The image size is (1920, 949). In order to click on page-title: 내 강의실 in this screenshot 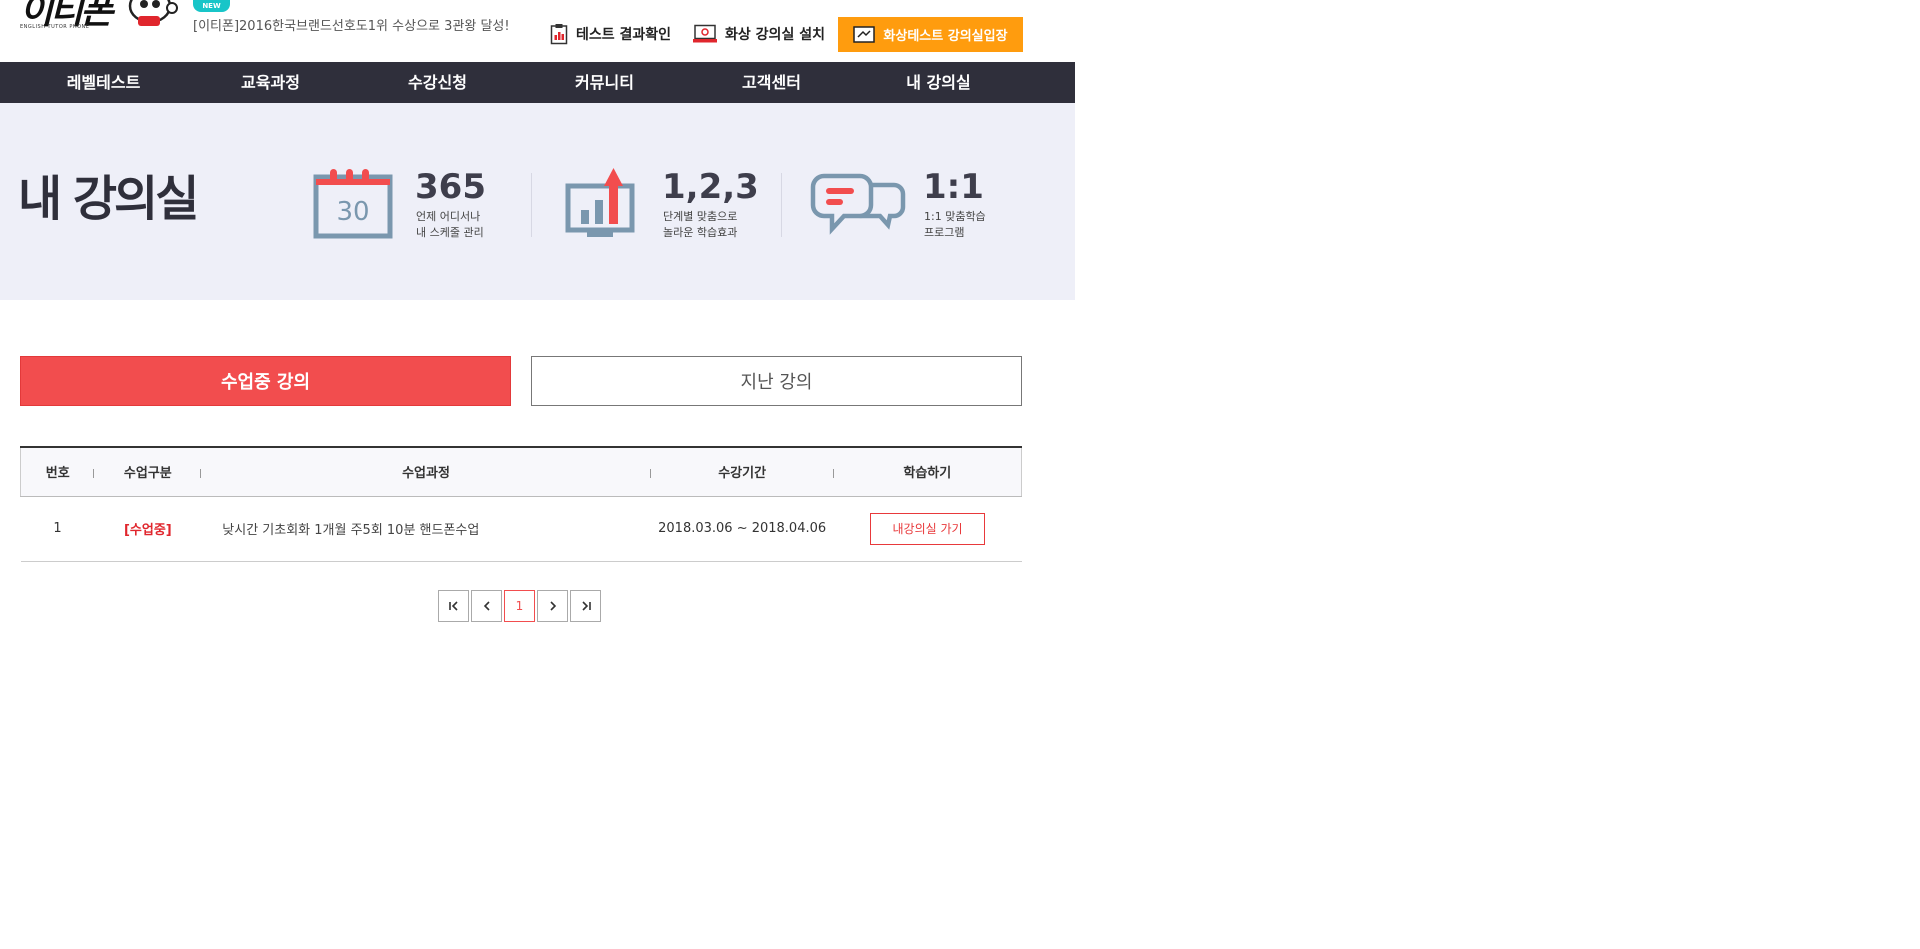, I will do `click(108, 199)`.